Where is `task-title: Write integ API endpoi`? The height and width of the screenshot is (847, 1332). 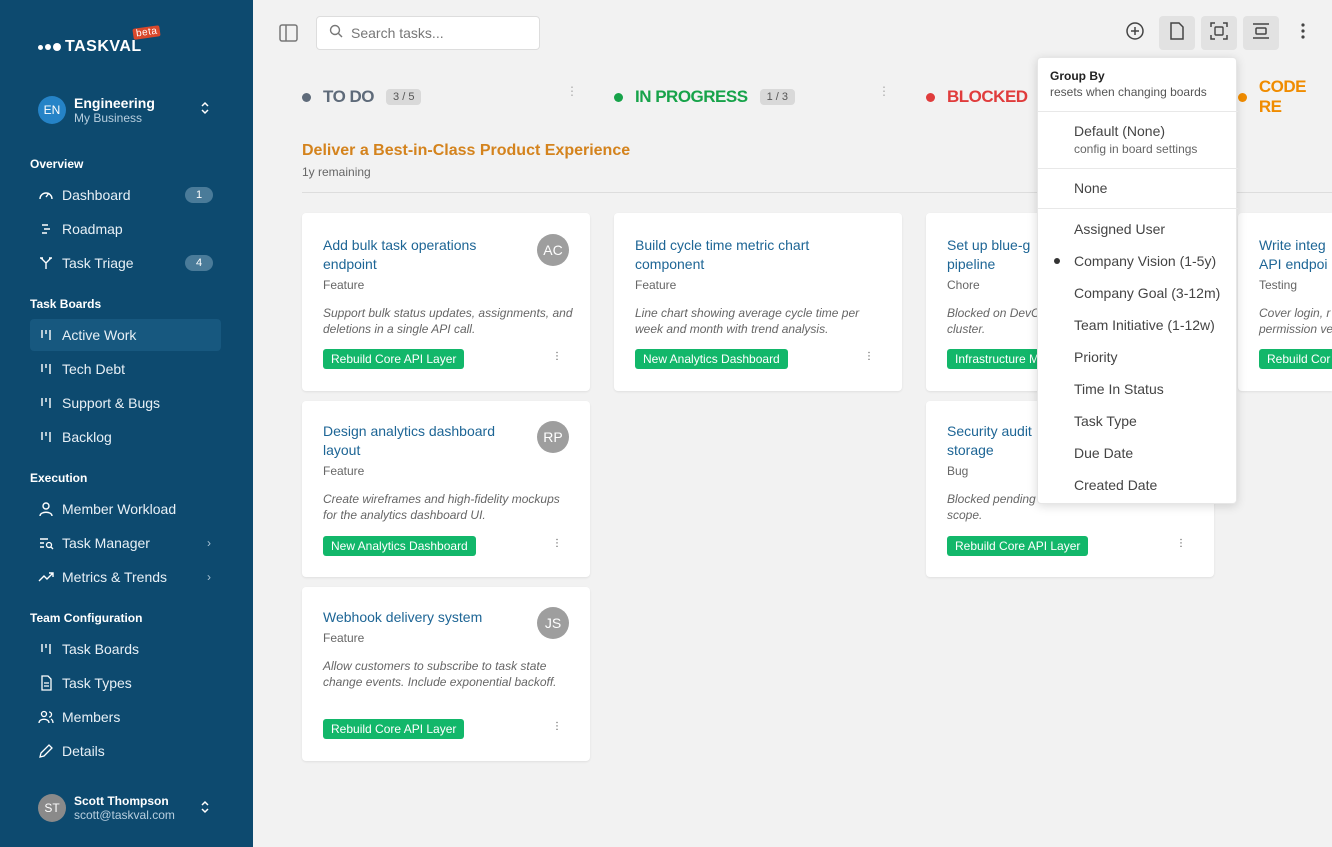
task-title: Write integ API endpoi is located at coordinates (1295, 255).